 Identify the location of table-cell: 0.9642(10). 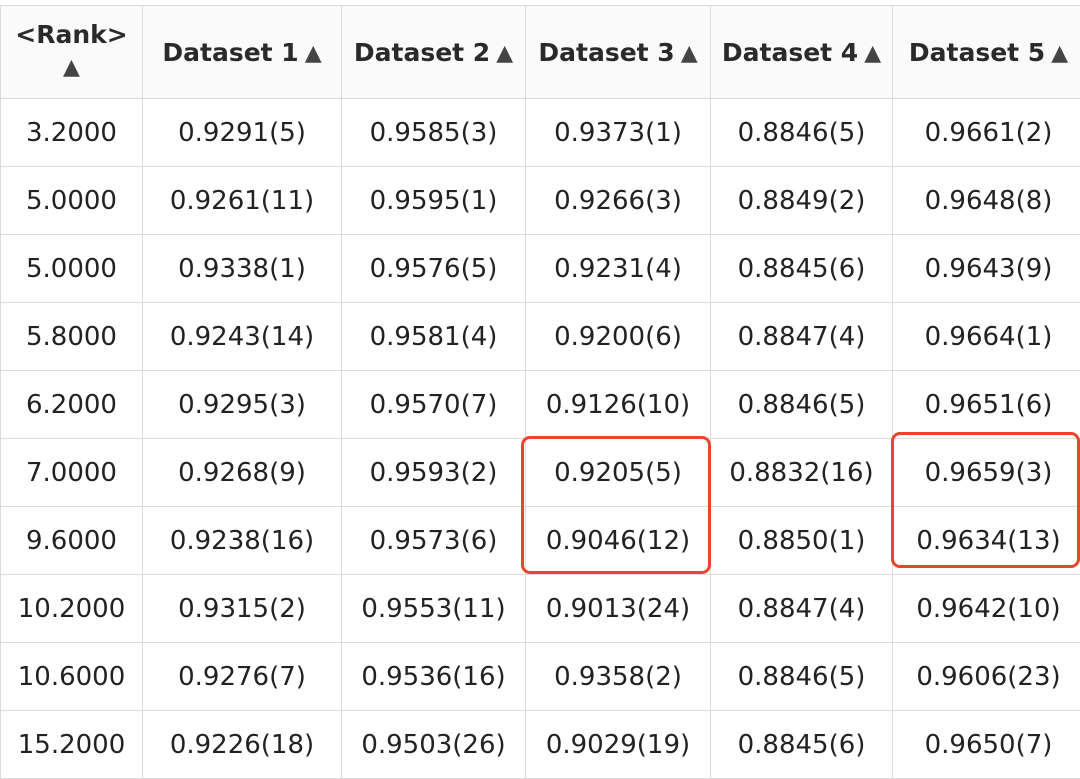
(986, 609).